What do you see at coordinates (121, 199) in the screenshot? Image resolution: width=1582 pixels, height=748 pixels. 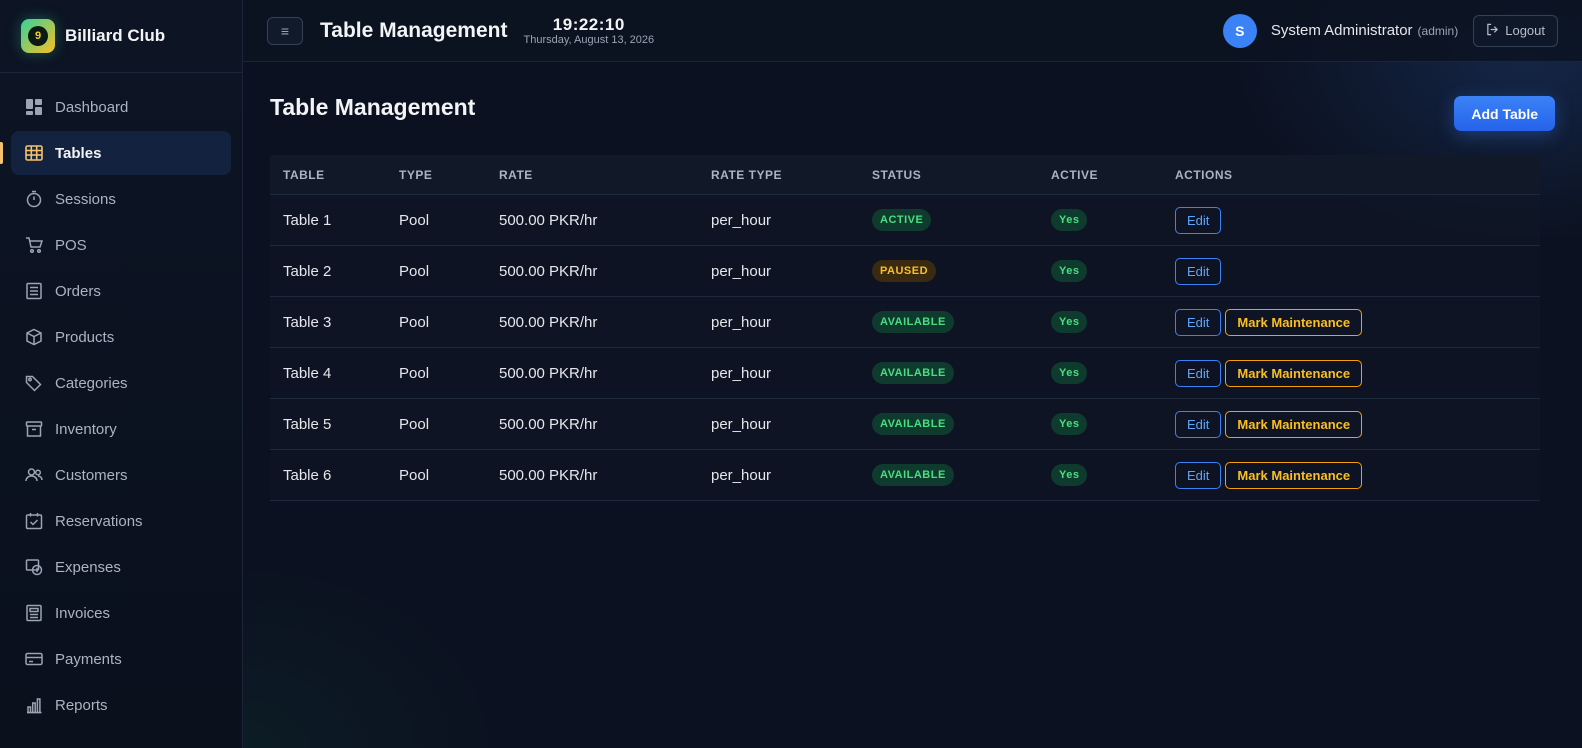 I see `sidebar-item-sessions: Sessions` at bounding box center [121, 199].